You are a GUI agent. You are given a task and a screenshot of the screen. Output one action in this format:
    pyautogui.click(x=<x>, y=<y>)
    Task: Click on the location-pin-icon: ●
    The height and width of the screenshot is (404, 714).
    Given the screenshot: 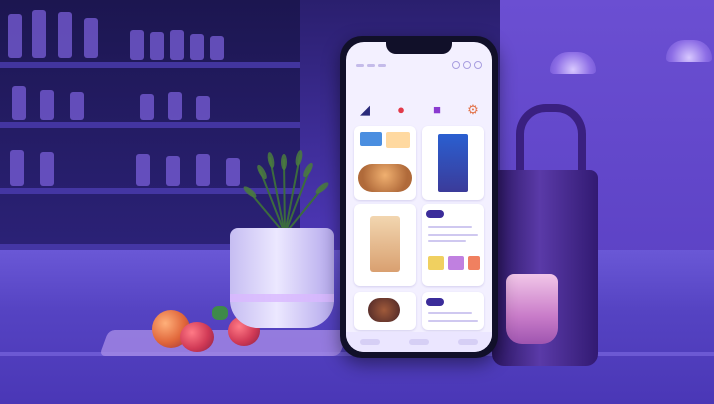 What is the action you would take?
    pyautogui.click(x=401, y=109)
    